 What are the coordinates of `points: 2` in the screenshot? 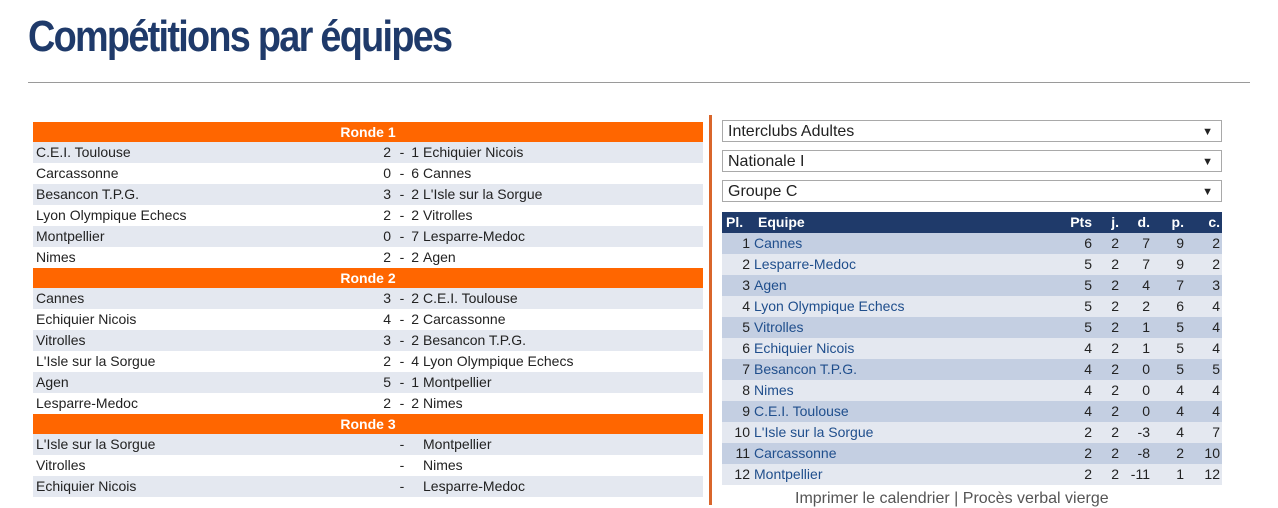 It's located at (1088, 432).